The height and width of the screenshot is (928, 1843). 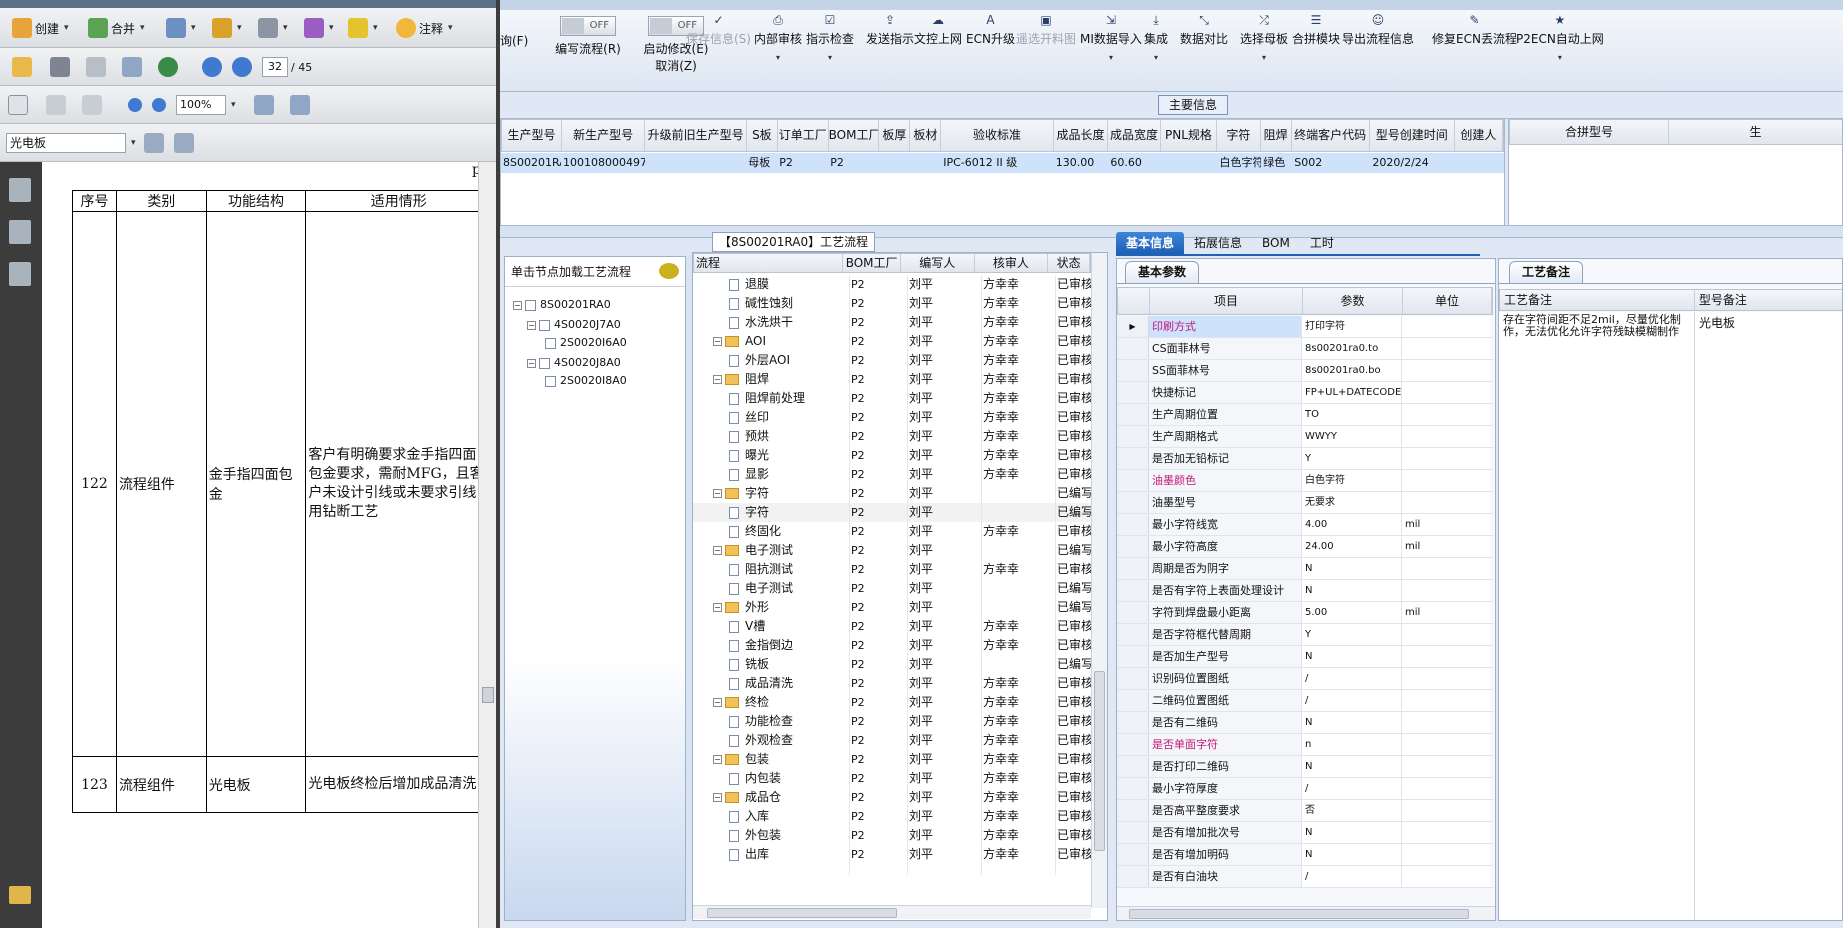 What do you see at coordinates (1204, 30) in the screenshot?
I see `ribbon-button: ⤡ 数据对比` at bounding box center [1204, 30].